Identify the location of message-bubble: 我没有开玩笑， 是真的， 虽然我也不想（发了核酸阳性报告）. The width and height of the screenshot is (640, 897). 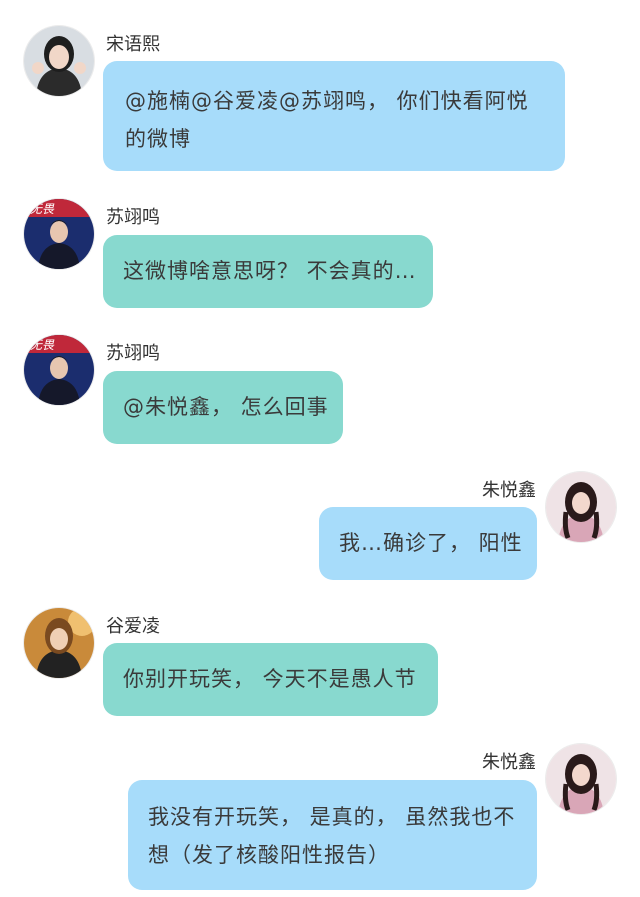
(332, 835).